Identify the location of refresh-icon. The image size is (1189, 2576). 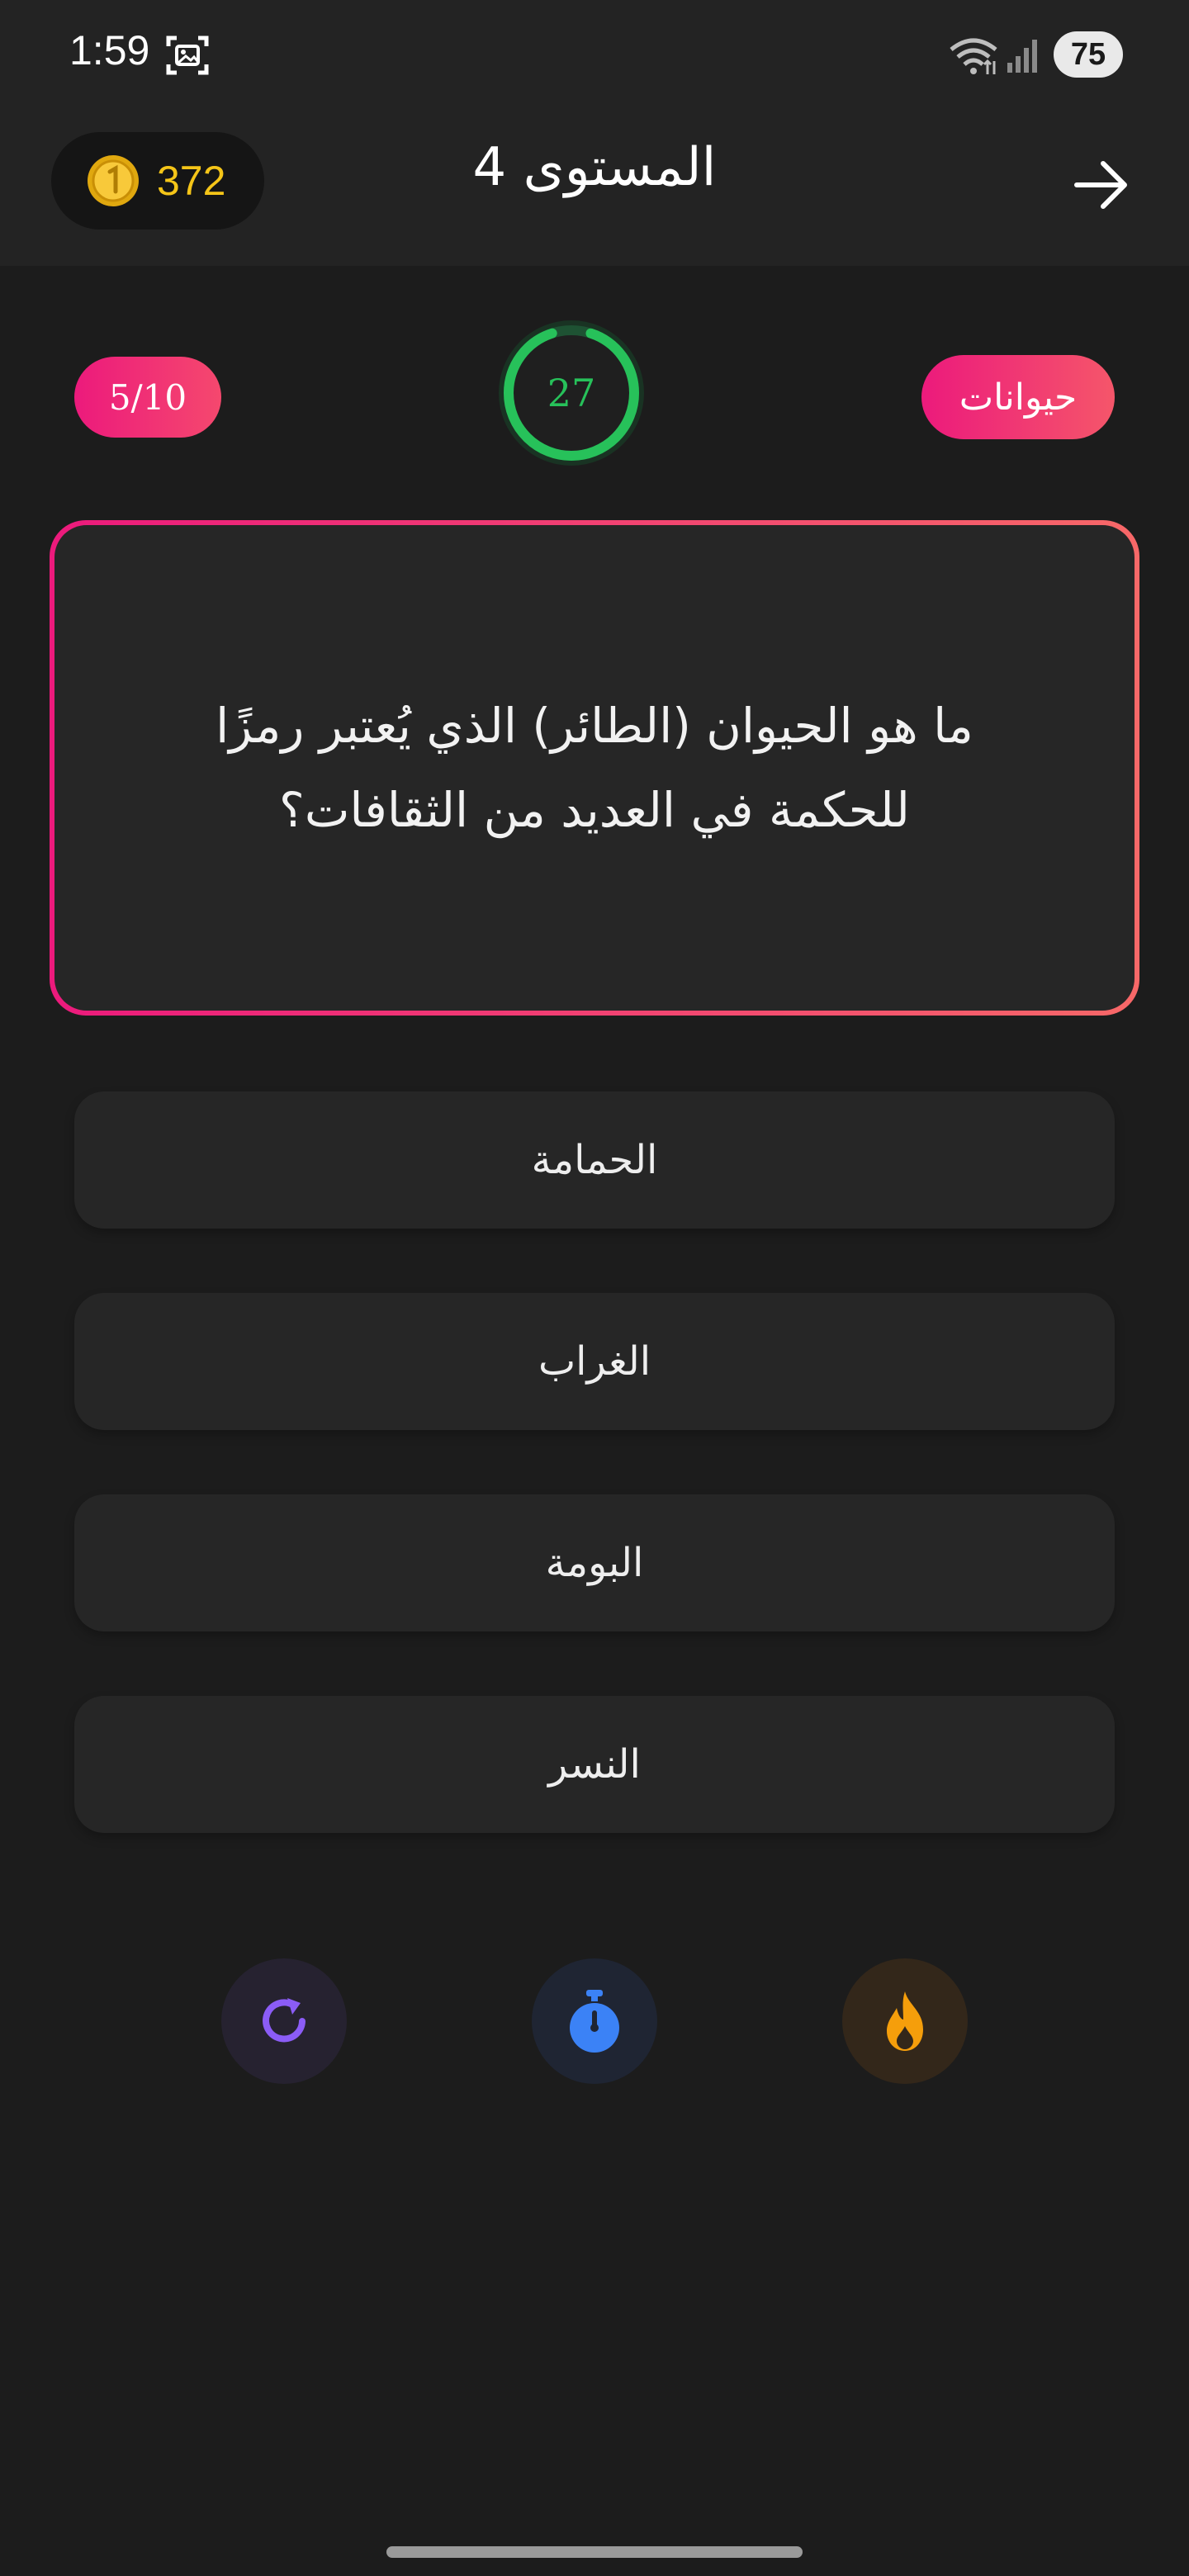
(284, 2020).